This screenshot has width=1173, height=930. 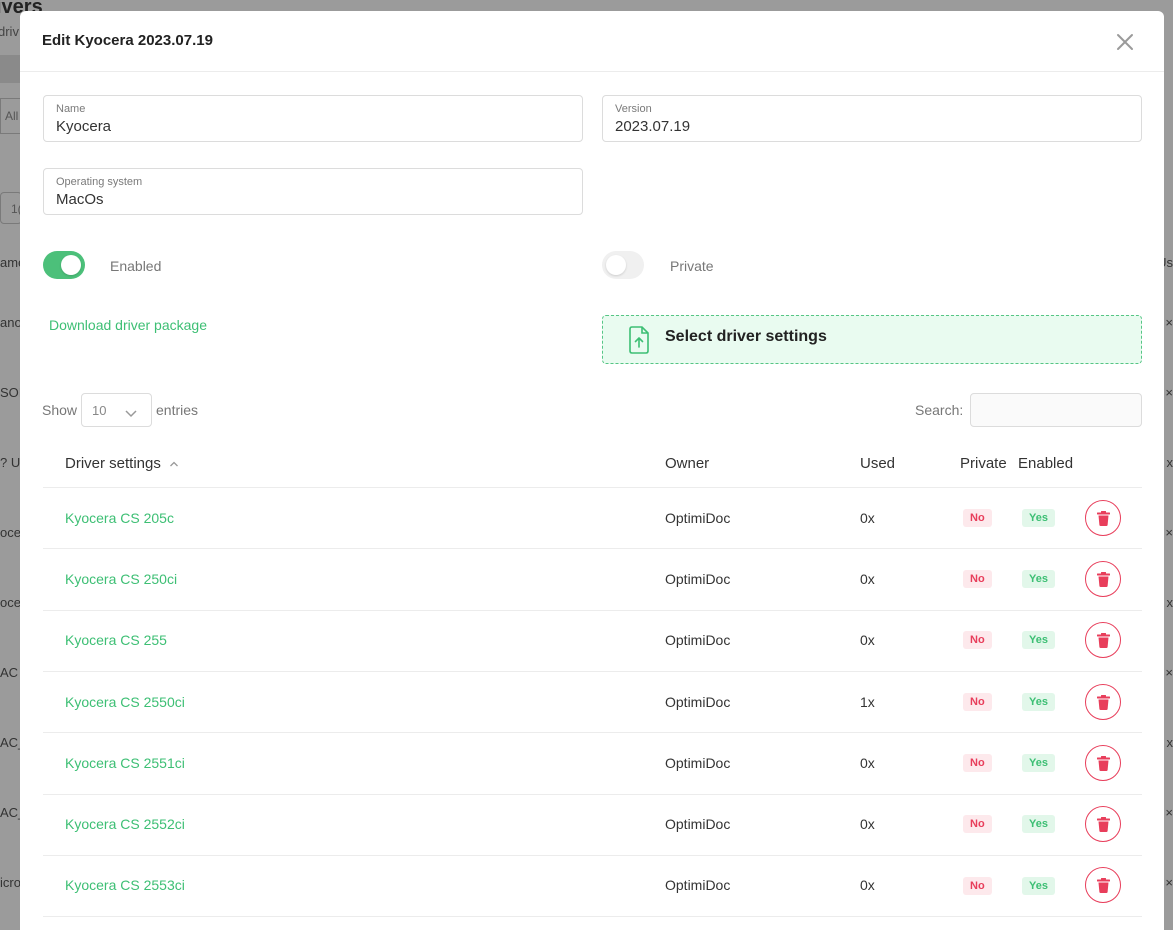 I want to click on column-header-private: Private, so click(x=983, y=463).